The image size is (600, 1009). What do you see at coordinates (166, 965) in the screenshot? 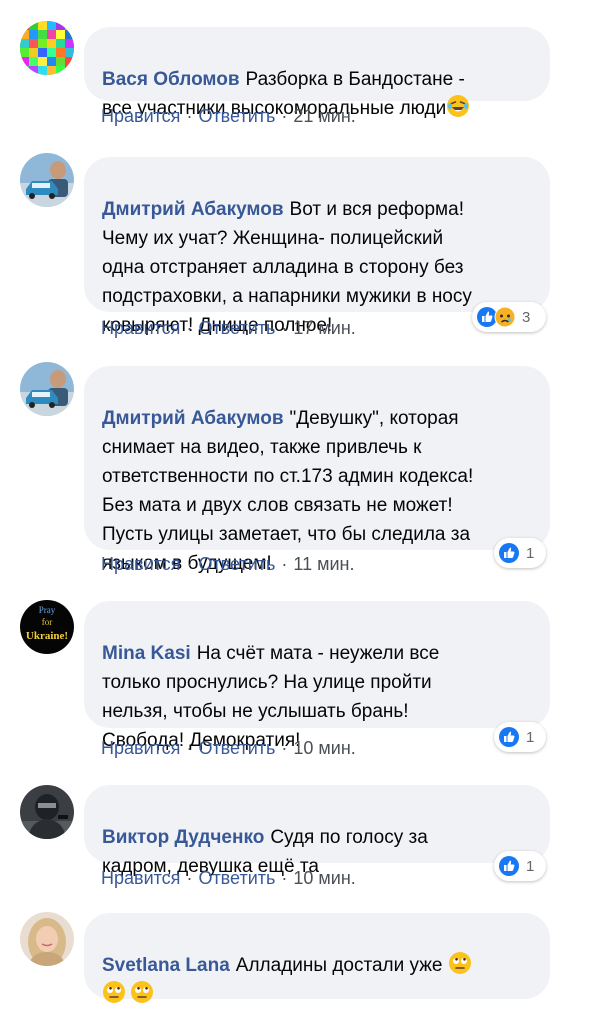
I see `comment-author: Svetlana Lana` at bounding box center [166, 965].